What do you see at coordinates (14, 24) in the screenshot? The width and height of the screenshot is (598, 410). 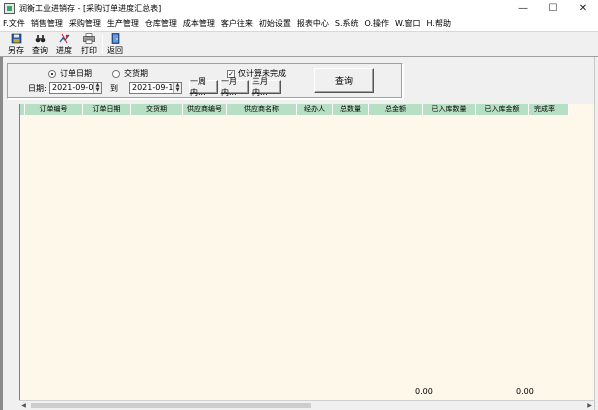 I see `menu-file: F.文件` at bounding box center [14, 24].